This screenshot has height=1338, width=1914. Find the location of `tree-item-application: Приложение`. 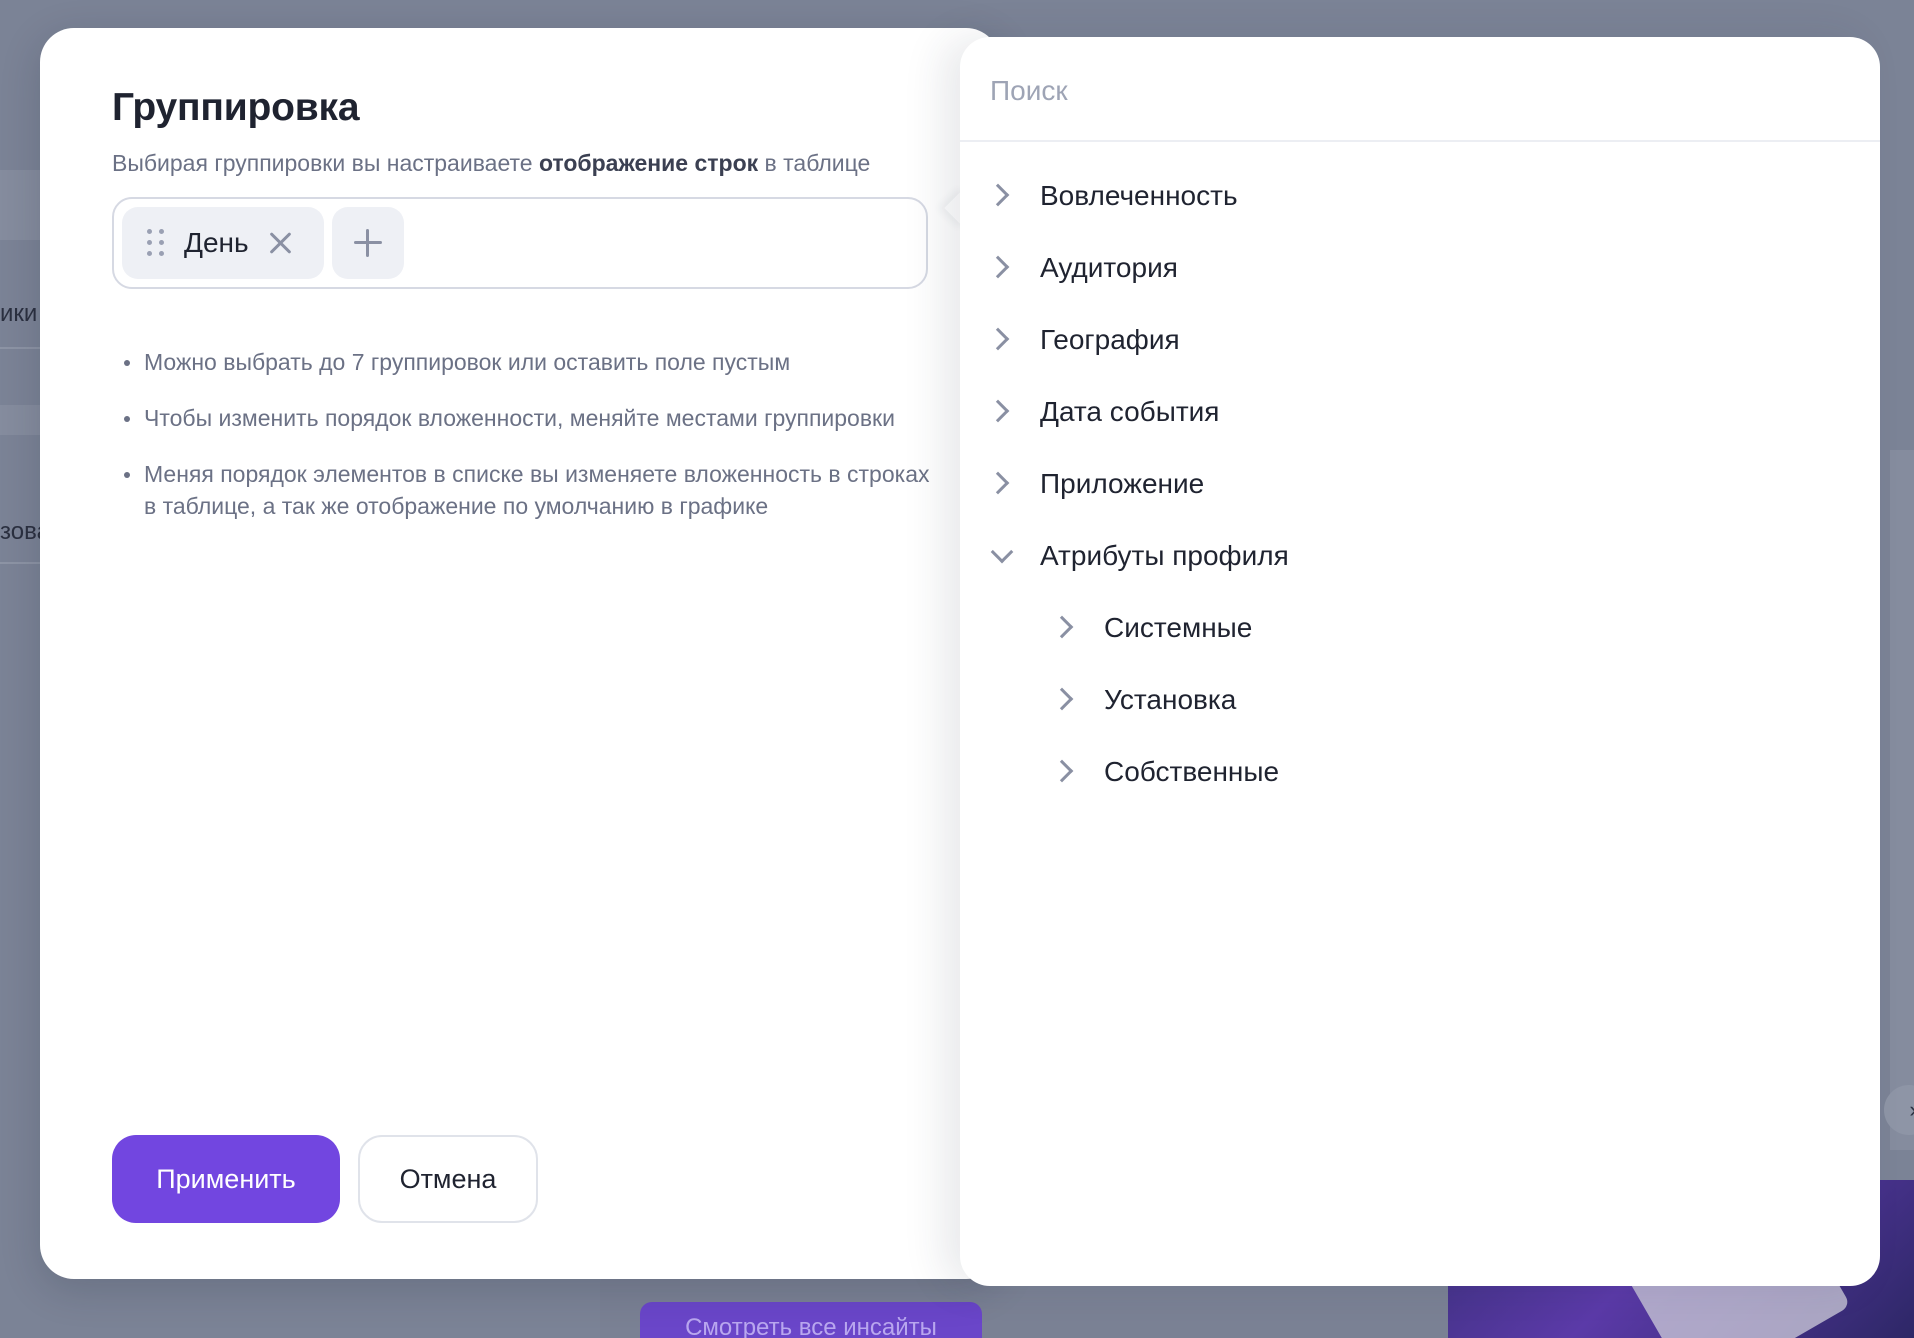

tree-item-application: Приложение is located at coordinates (1420, 484).